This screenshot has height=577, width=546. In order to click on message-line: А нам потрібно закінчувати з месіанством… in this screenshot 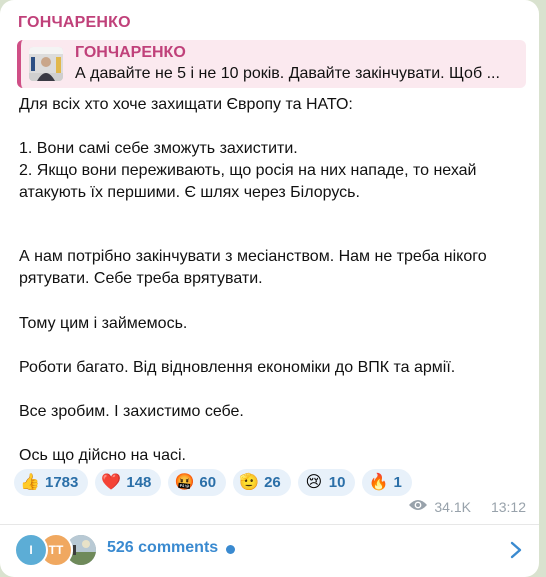, I will do `click(253, 267)`.